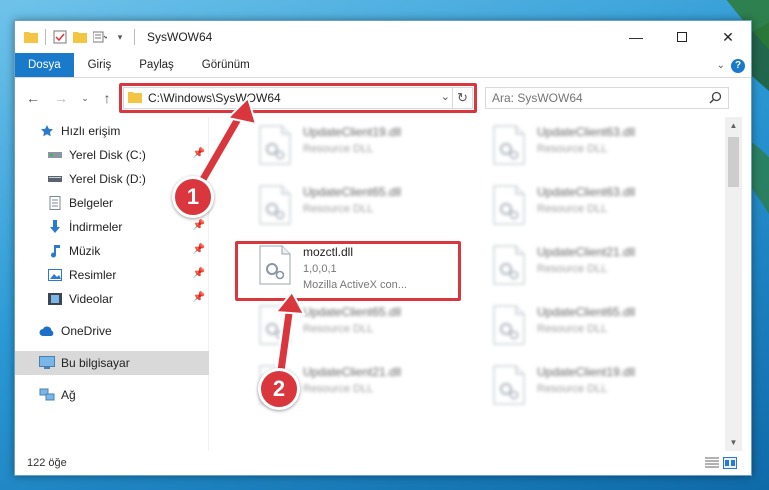 The height and width of the screenshot is (490, 769). Describe the element at coordinates (112, 227) in the screenshot. I see `sidebar-item-downloads: İndirmeler 📌` at that location.